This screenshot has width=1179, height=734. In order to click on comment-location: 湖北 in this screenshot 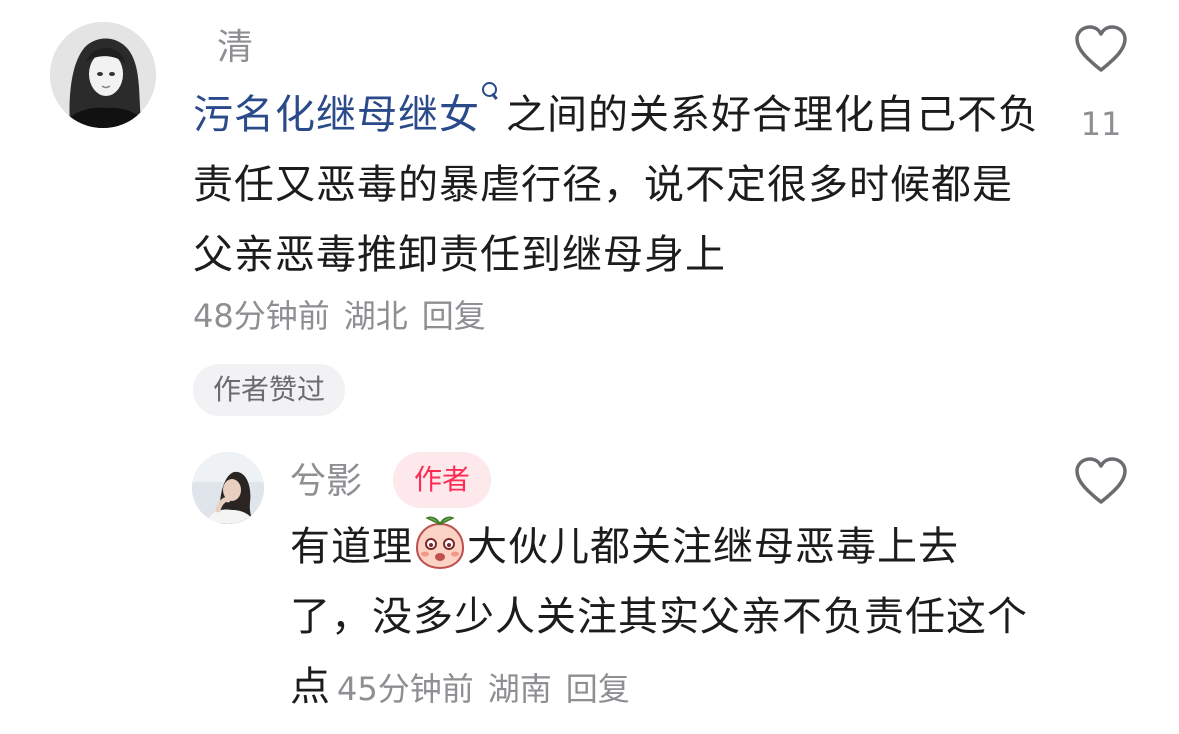, I will do `click(375, 316)`.